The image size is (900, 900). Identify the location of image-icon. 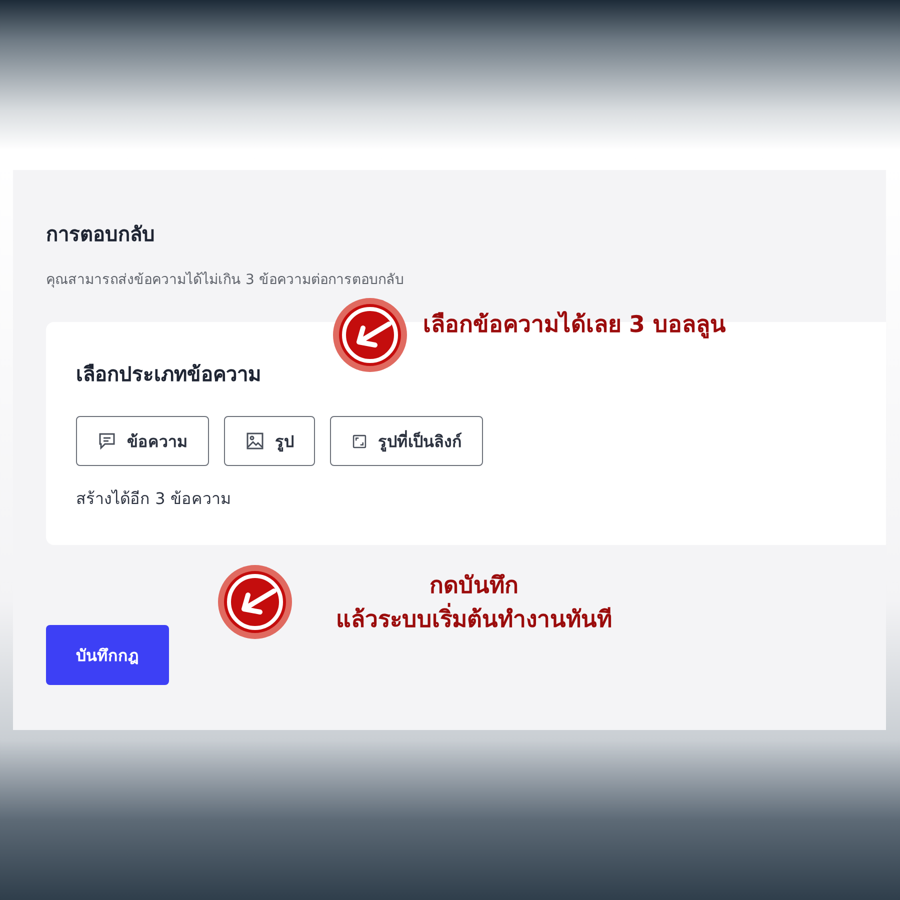
(255, 441).